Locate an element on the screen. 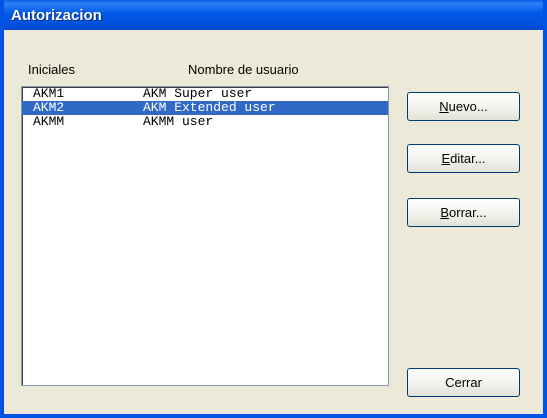  delete-button-mnemonic: B is located at coordinates (445, 212).